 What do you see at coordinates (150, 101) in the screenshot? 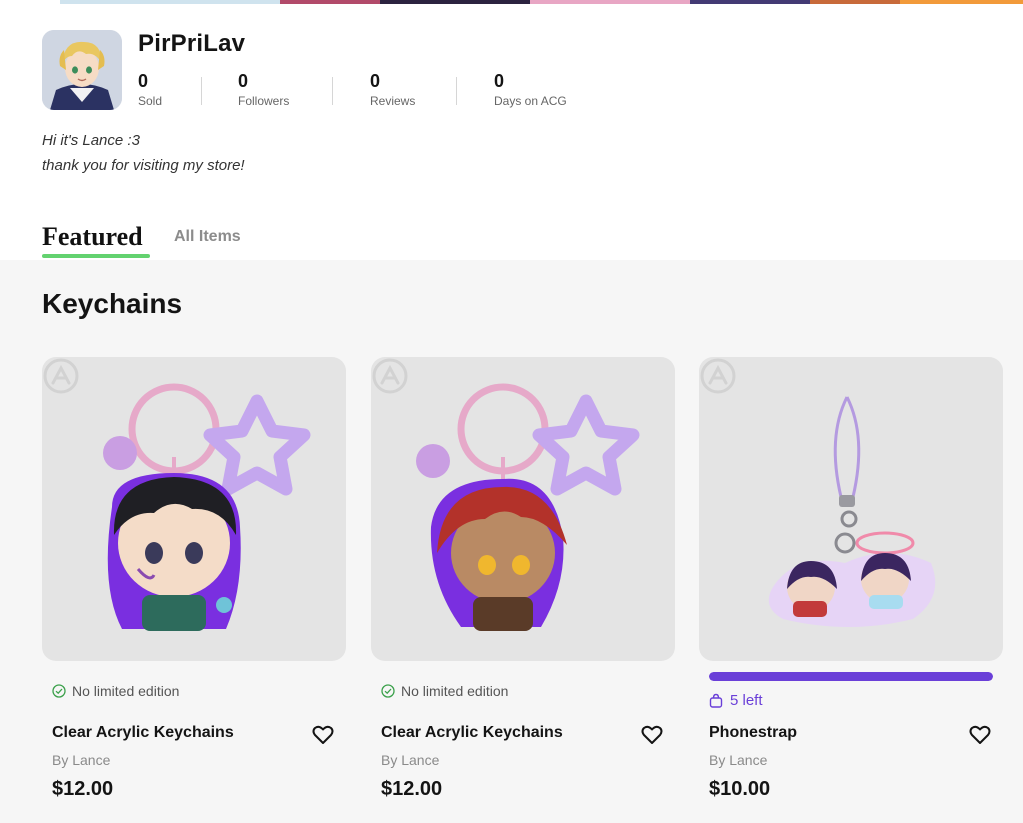
I see `stat-label: Sold` at bounding box center [150, 101].